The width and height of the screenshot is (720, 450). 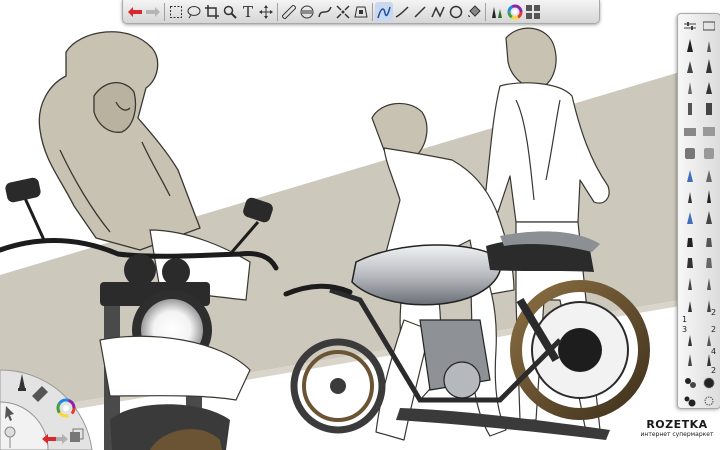 I want to click on crop-button, so click(x=212, y=12).